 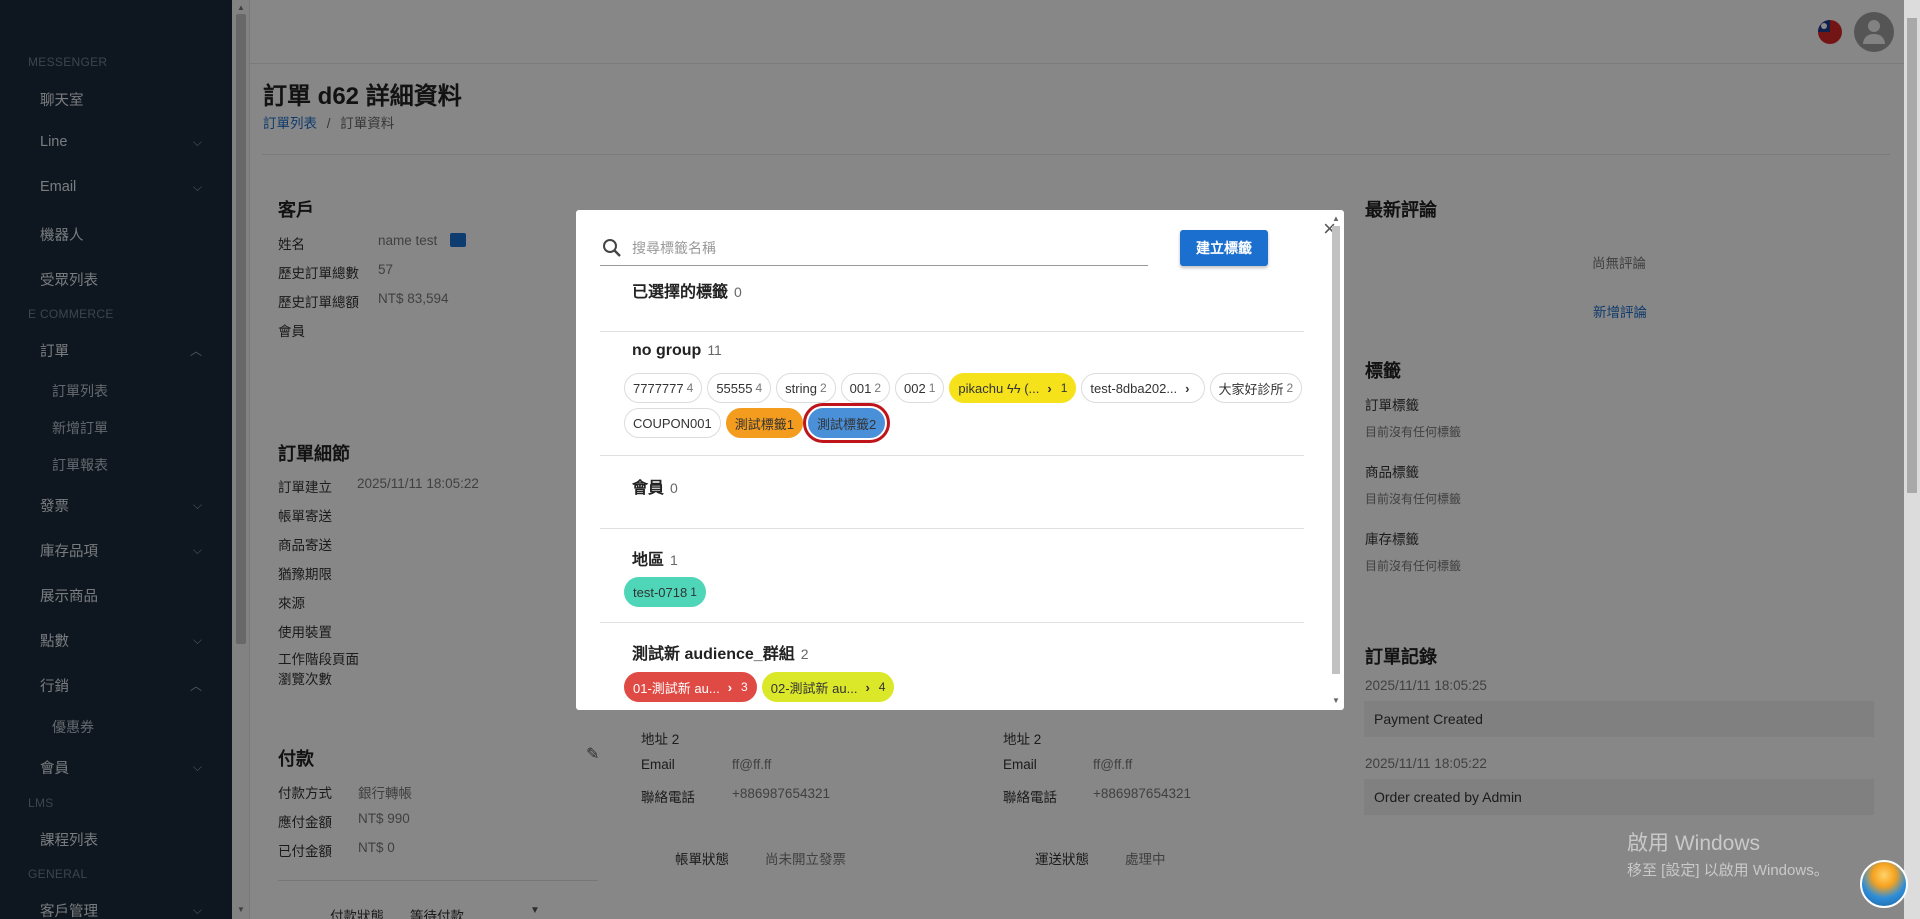 What do you see at coordinates (714, 350) in the screenshot?
I see `tag-group-count: 11` at bounding box center [714, 350].